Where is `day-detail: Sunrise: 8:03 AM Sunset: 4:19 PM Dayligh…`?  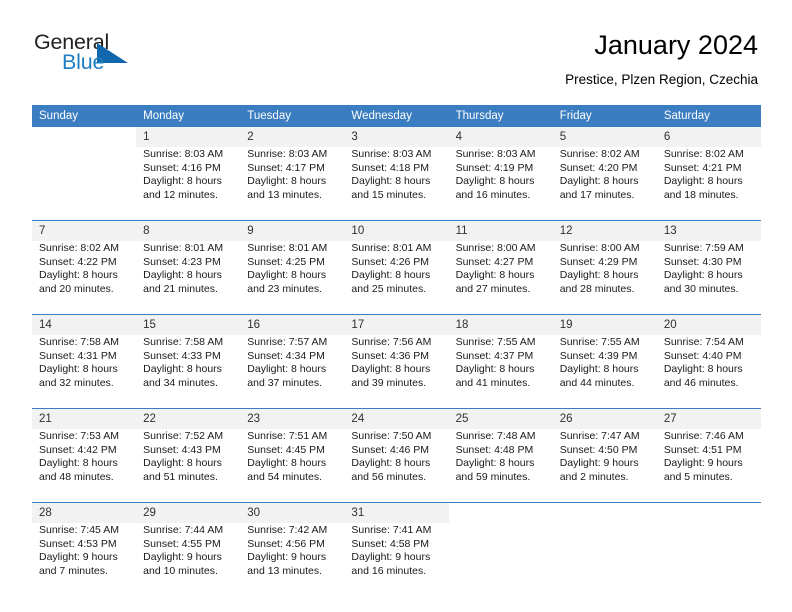 day-detail: Sunrise: 8:03 AM Sunset: 4:19 PM Dayligh… is located at coordinates (500, 184).